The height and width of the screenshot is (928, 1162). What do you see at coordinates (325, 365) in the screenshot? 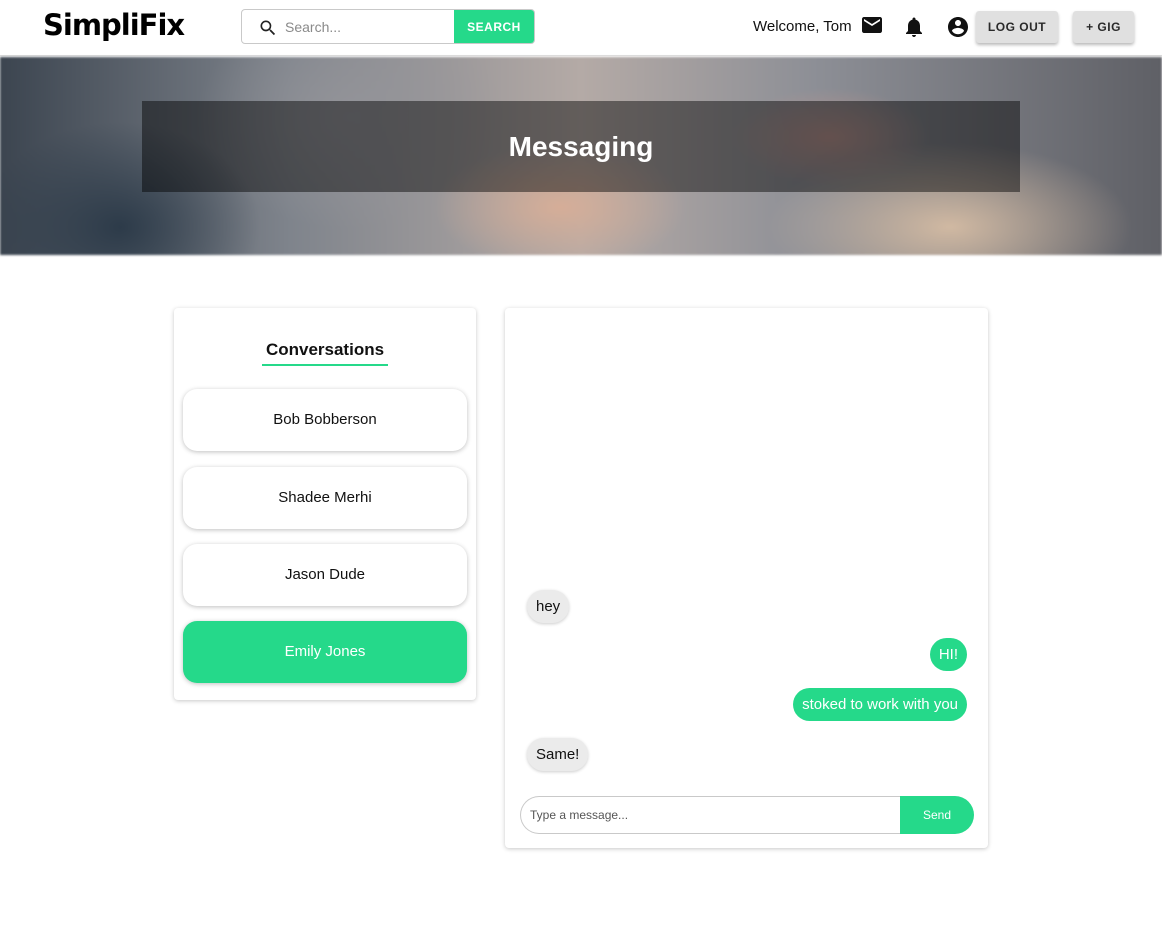
I see `heading-underline` at bounding box center [325, 365].